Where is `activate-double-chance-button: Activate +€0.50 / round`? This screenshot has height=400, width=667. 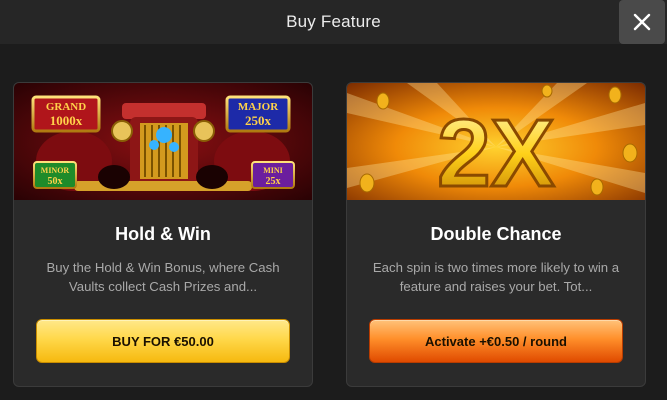 activate-double-chance-button: Activate +€0.50 / round is located at coordinates (496, 341).